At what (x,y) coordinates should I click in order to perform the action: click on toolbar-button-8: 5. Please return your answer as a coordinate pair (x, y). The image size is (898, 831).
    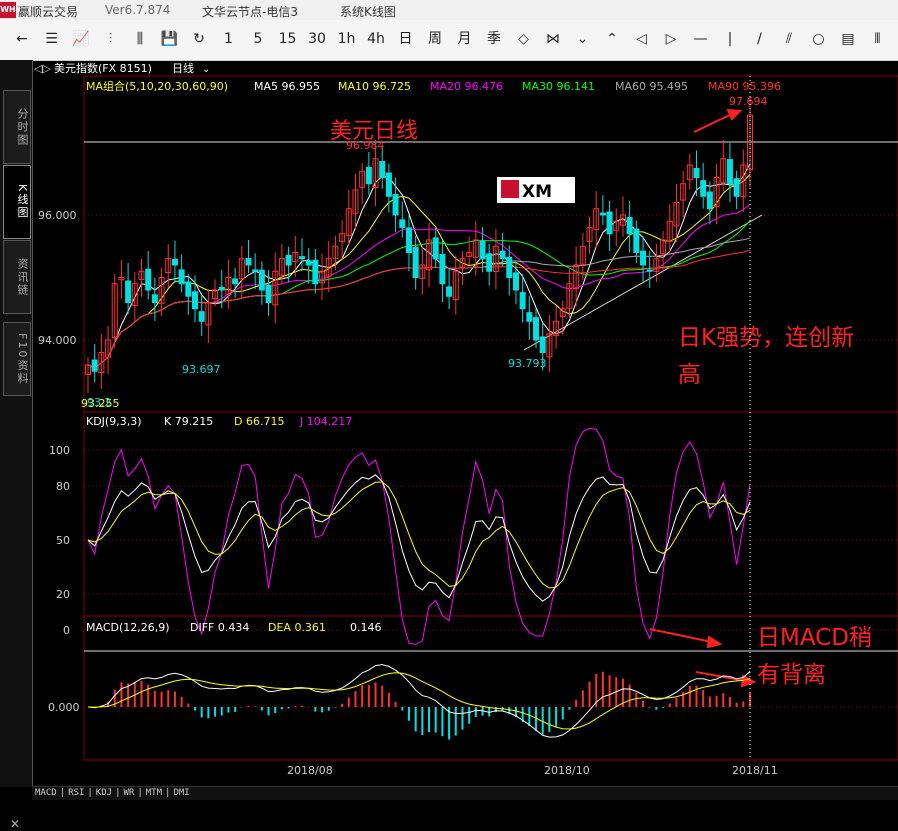
    Looking at the image, I should click on (258, 39).